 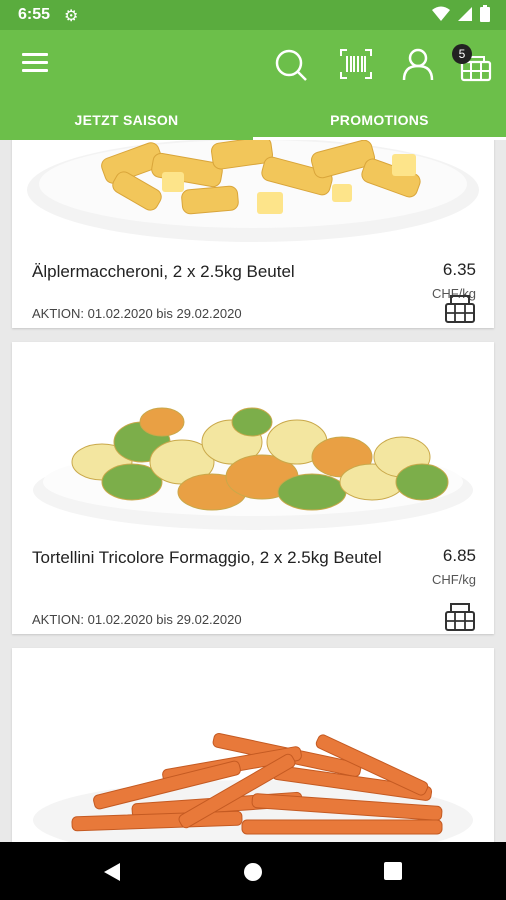 I want to click on system-navigation-bar, so click(x=253, y=871).